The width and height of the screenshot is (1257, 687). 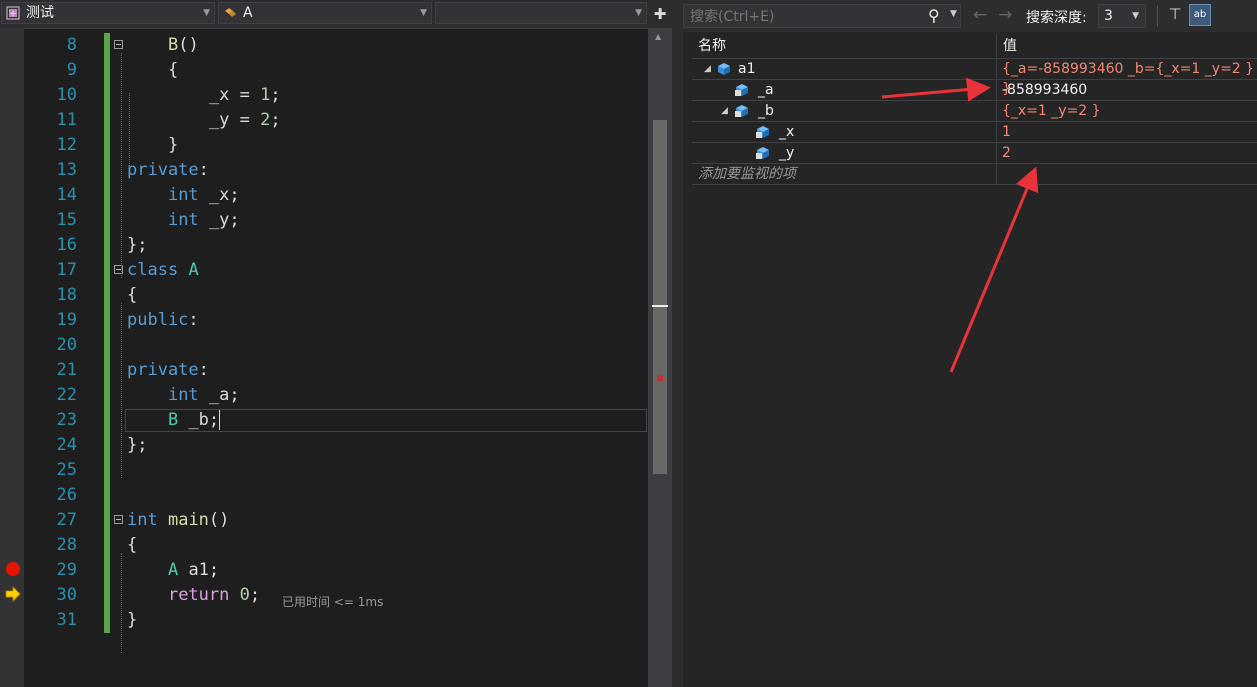 I want to click on code-line: 31}, so click(x=336, y=620).